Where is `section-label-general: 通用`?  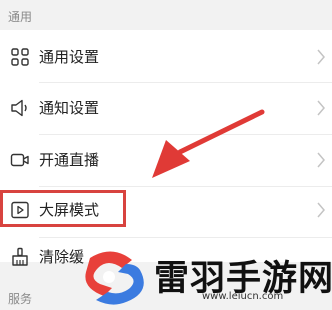
section-label-general: 通用 is located at coordinates (20, 17).